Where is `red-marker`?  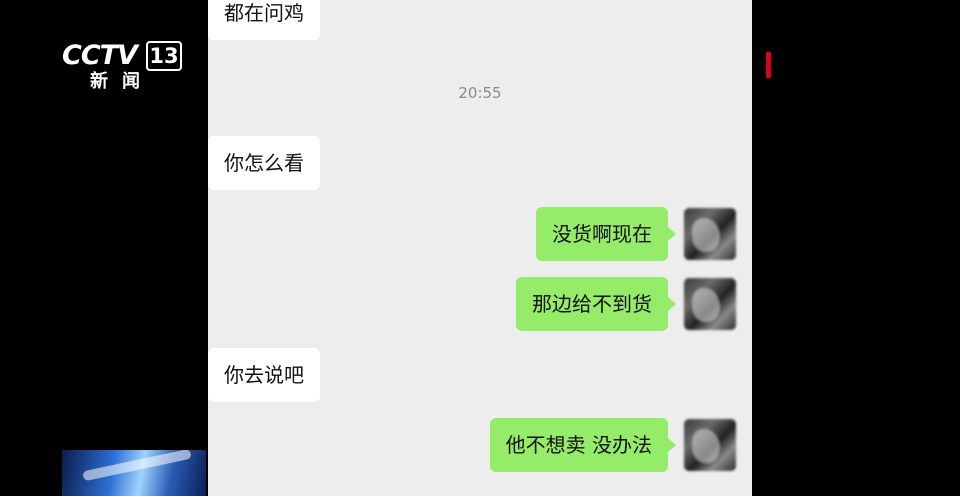 red-marker is located at coordinates (768, 65).